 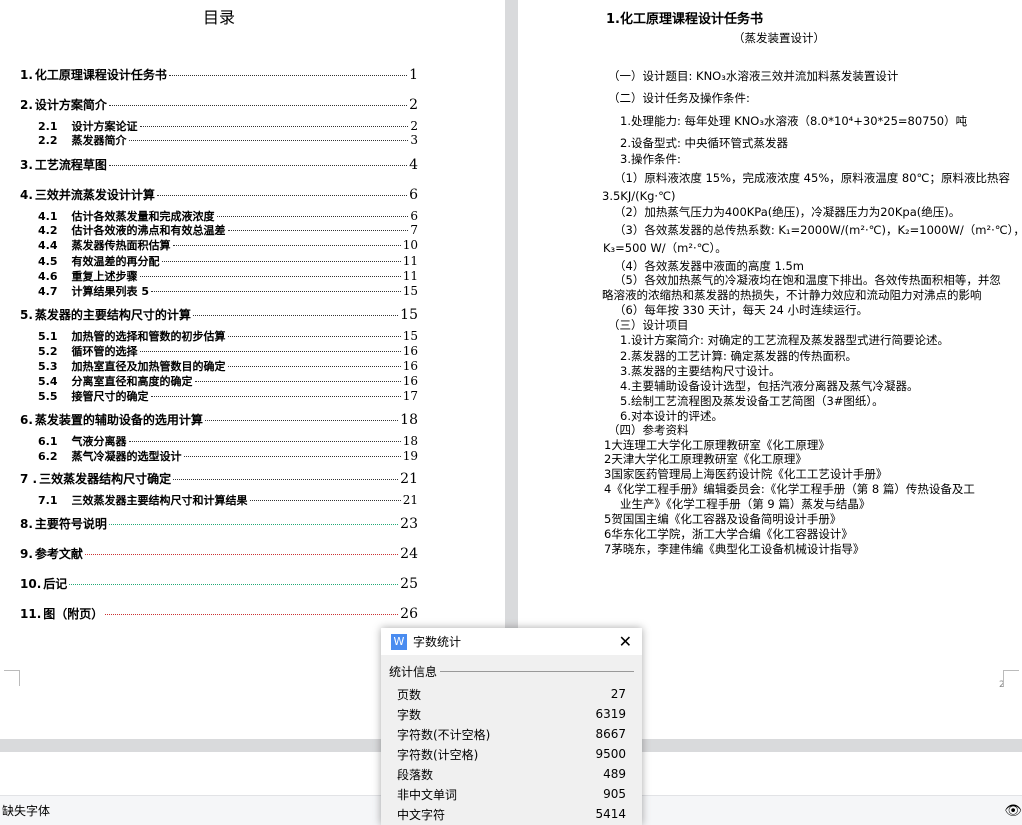 What do you see at coordinates (511, 734) in the screenshot?
I see `stat-row: 字符数(不计空格) 8667` at bounding box center [511, 734].